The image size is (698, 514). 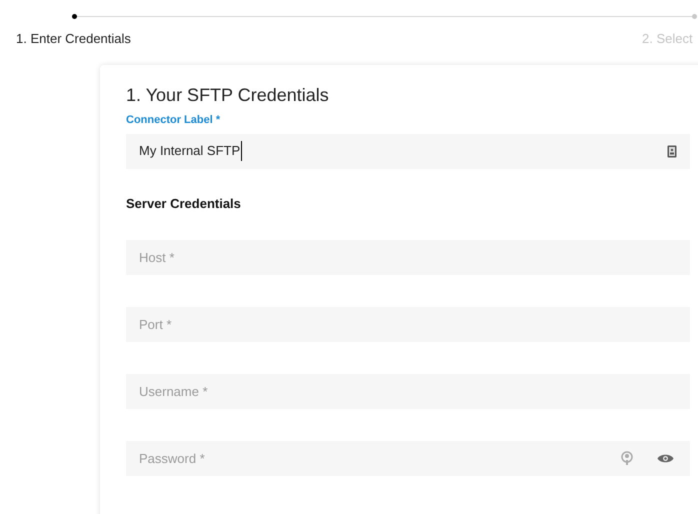 I want to click on card-title: 1. Your SFTP Credentials, so click(x=228, y=95).